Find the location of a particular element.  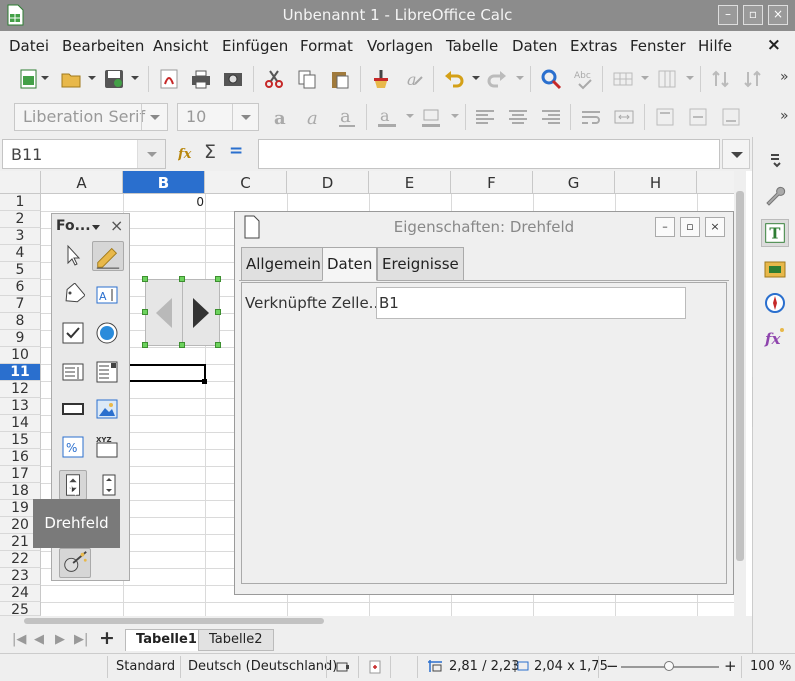

align-right-icon is located at coordinates (551, 117).